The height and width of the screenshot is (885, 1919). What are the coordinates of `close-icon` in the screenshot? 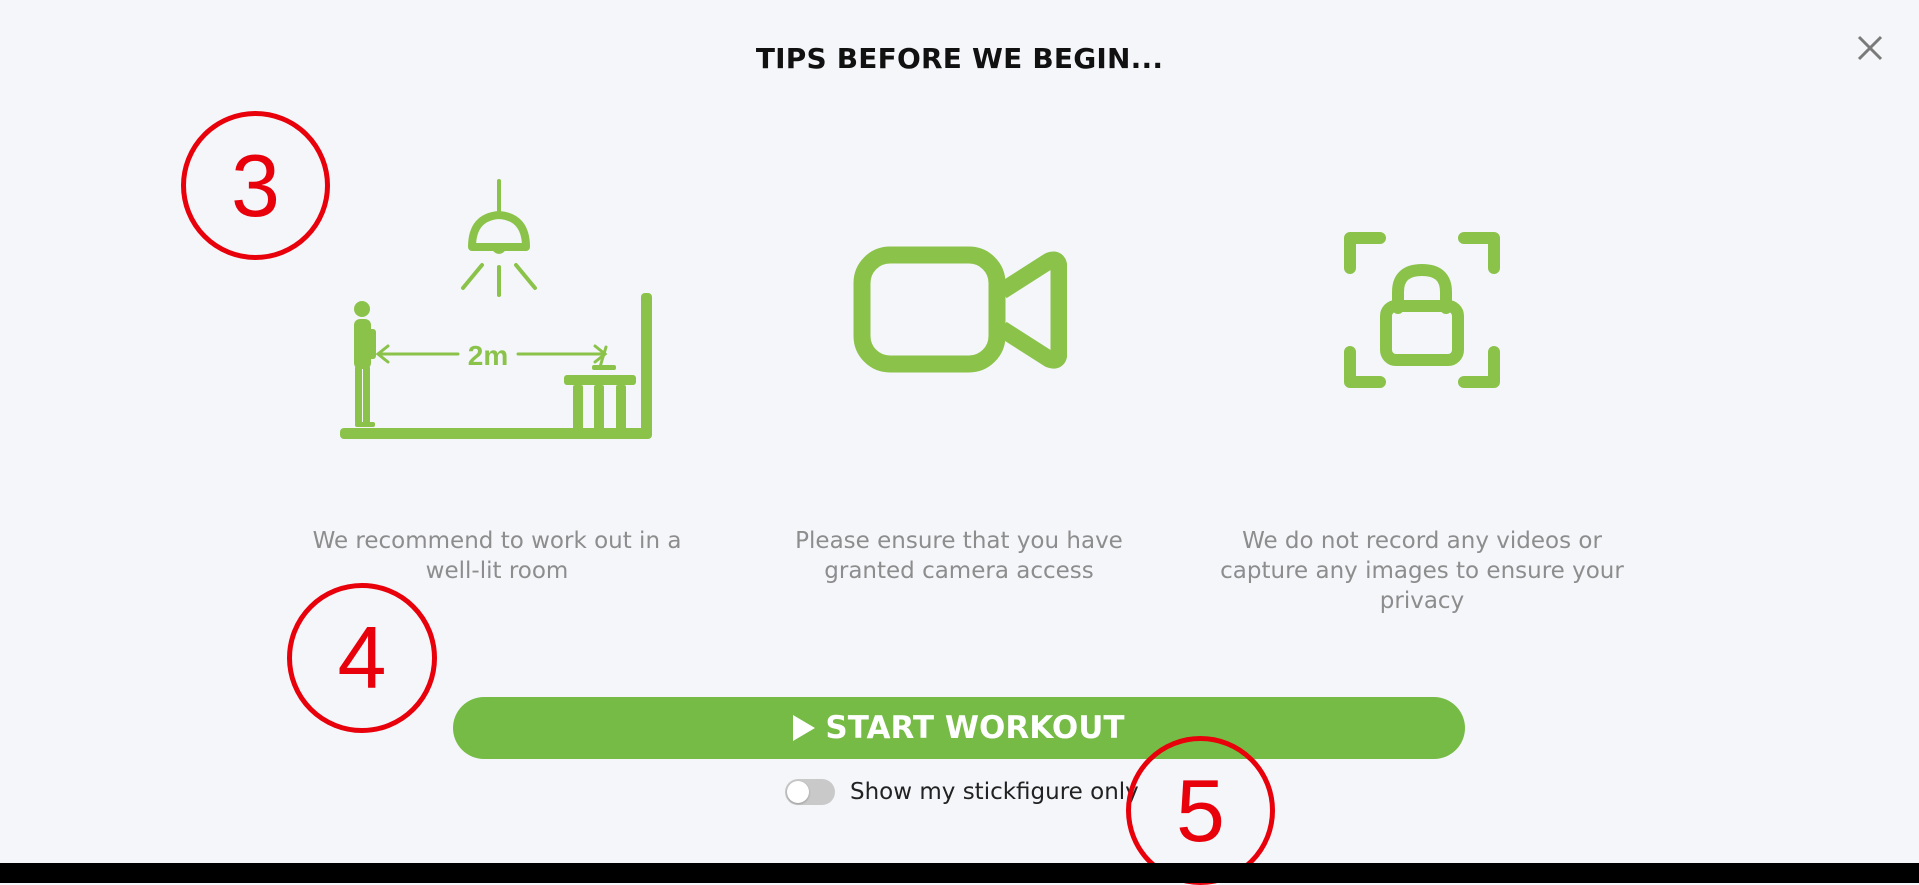 It's located at (1870, 48).